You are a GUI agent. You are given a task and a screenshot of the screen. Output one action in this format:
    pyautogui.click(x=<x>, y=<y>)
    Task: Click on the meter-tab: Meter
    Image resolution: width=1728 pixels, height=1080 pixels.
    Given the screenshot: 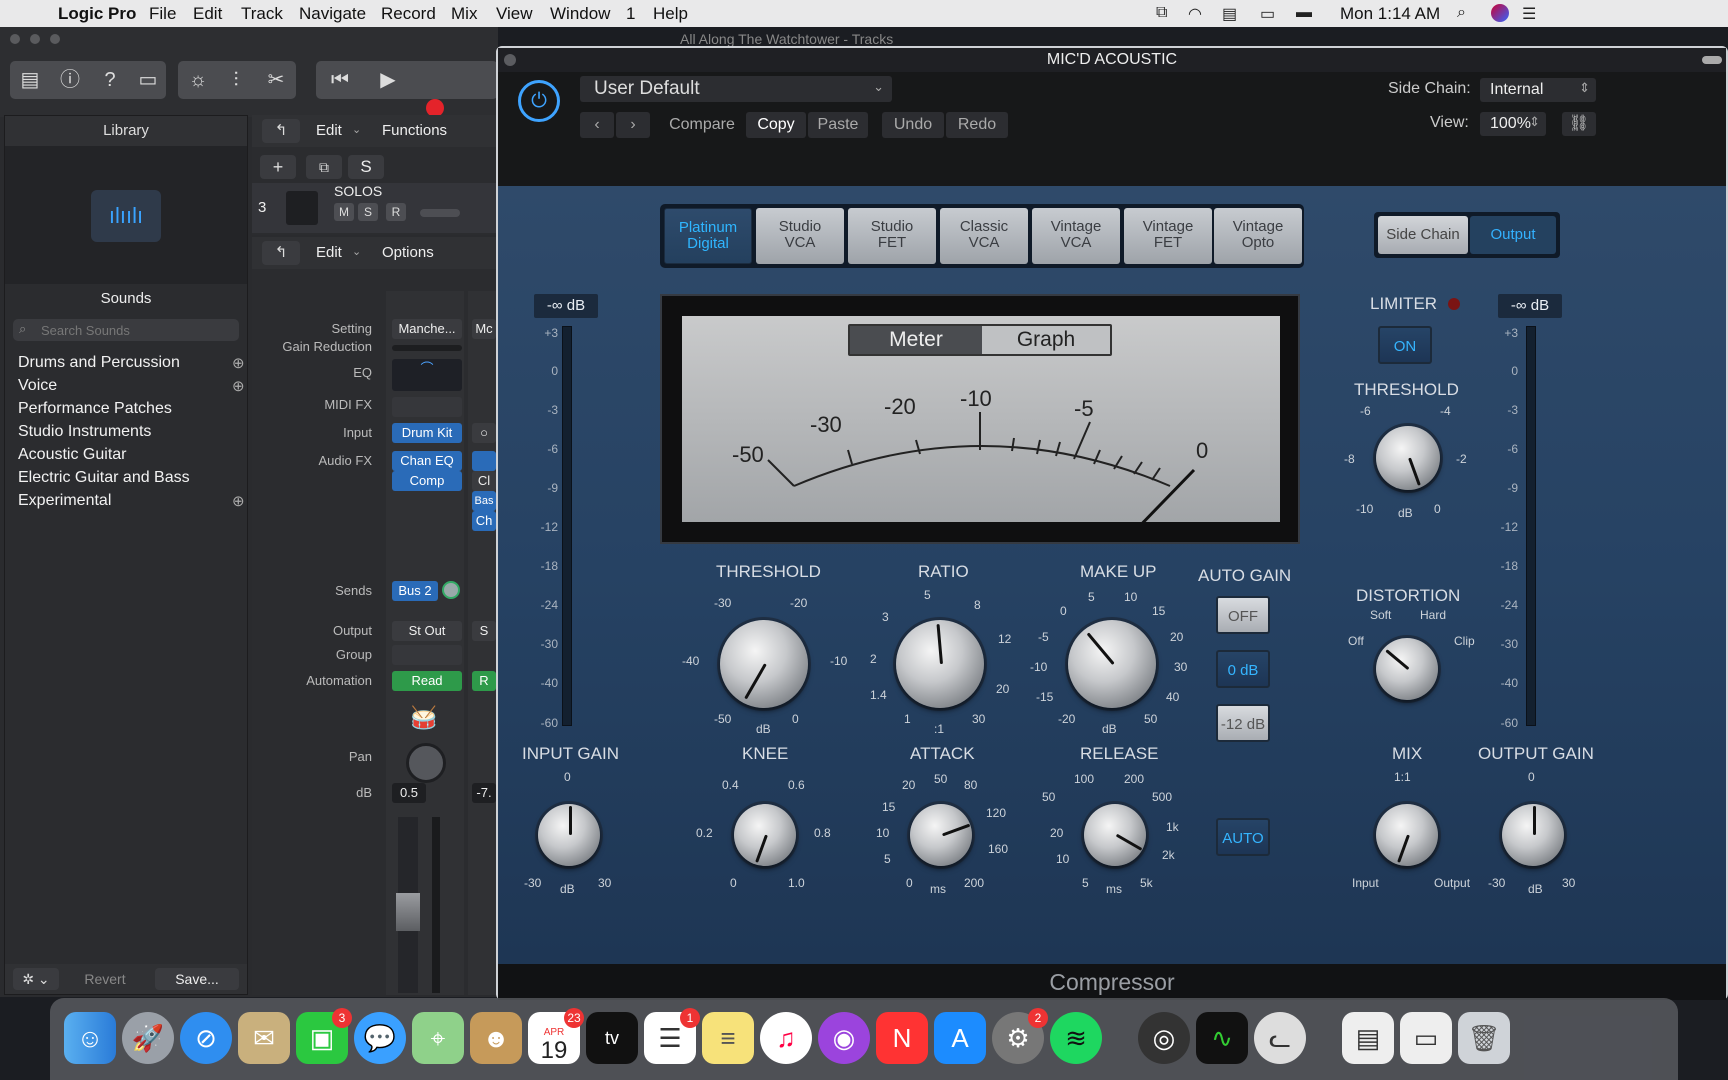 What is the action you would take?
    pyautogui.click(x=916, y=340)
    